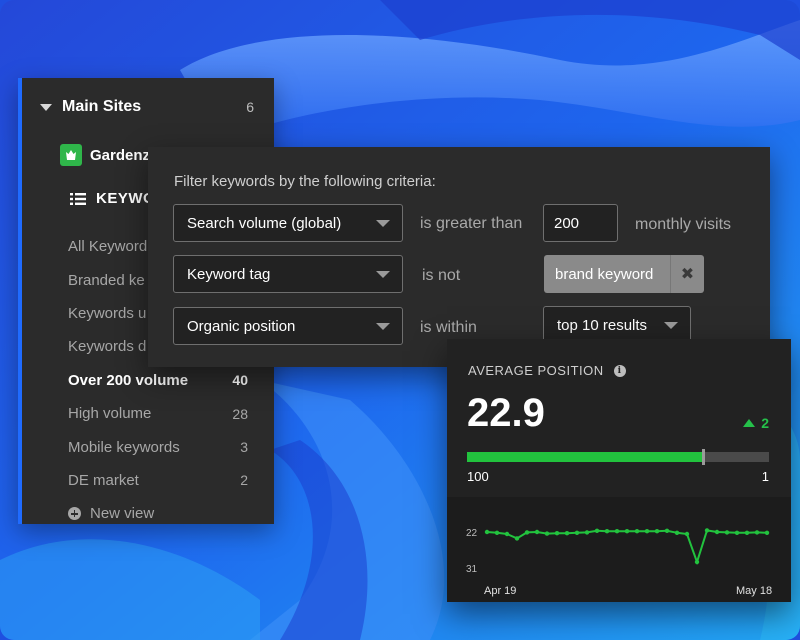  Describe the element at coordinates (441, 275) in the screenshot. I see `operator-label: is not` at that location.